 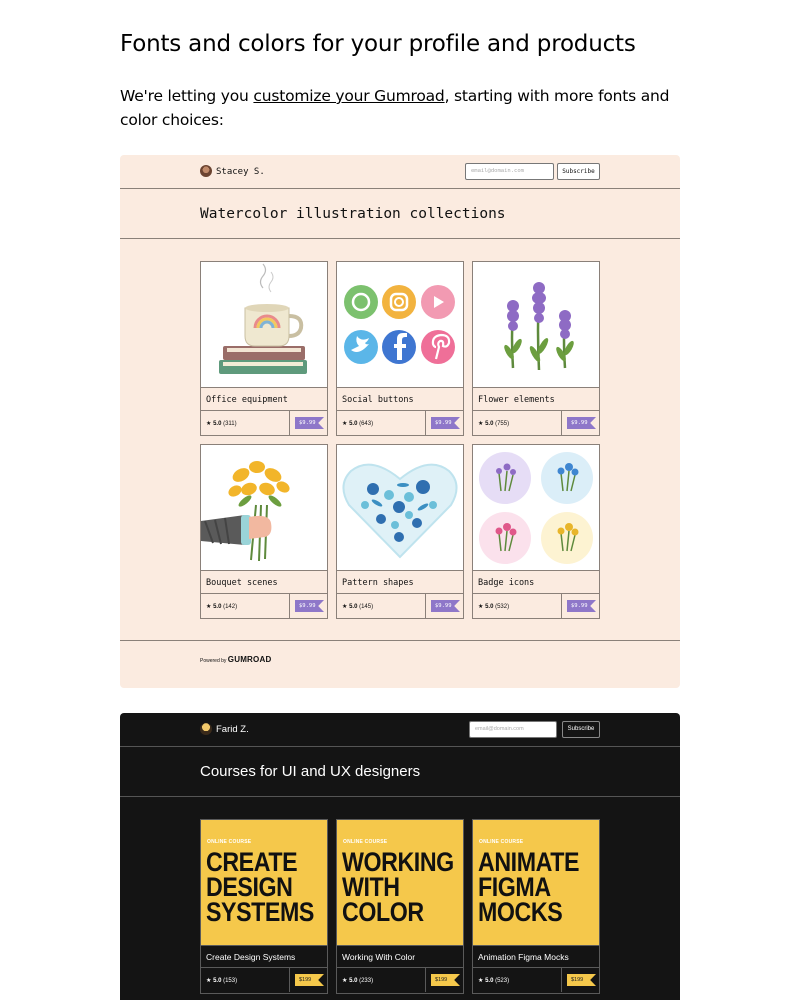 What do you see at coordinates (400, 979) in the screenshot?
I see `product-footer: ★ 5.0 (233) $199` at bounding box center [400, 979].